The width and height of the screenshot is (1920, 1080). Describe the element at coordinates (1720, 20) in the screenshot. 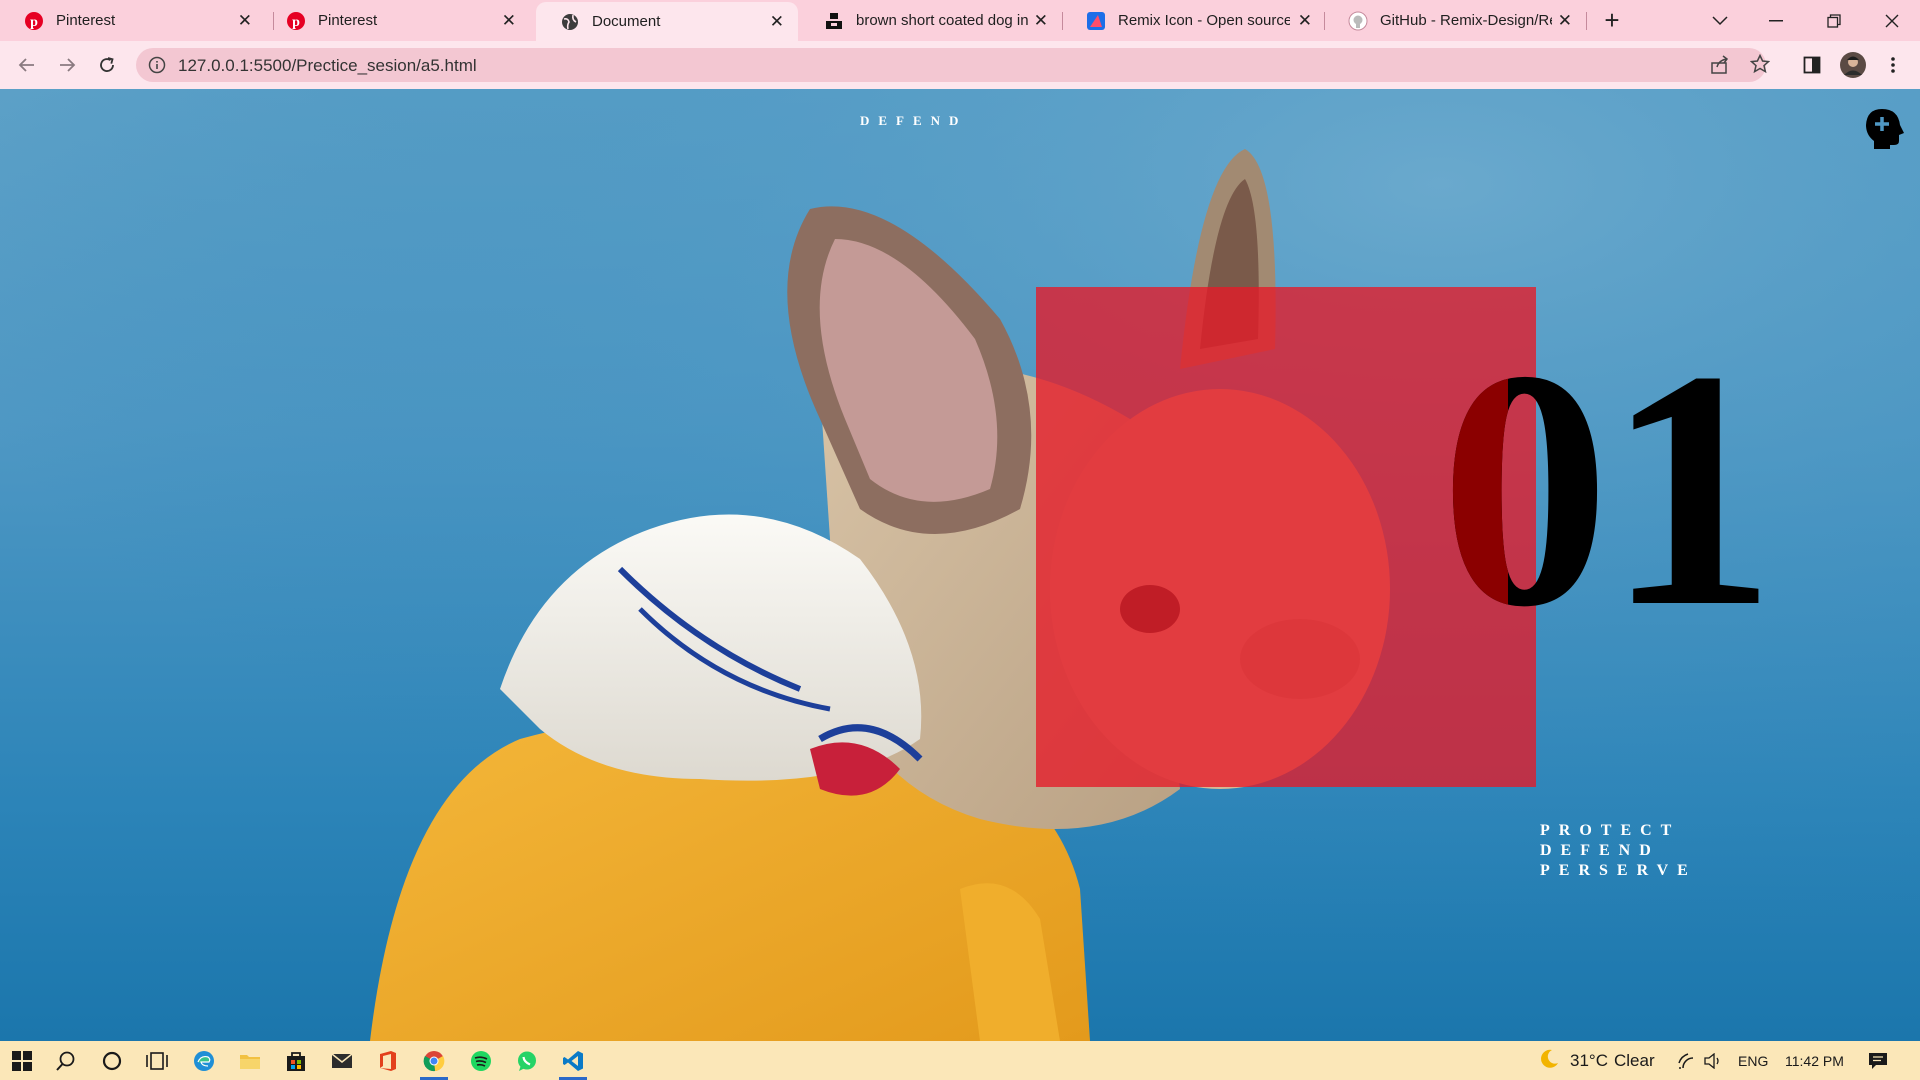

I see `tab-search-dropdown-icon` at that location.